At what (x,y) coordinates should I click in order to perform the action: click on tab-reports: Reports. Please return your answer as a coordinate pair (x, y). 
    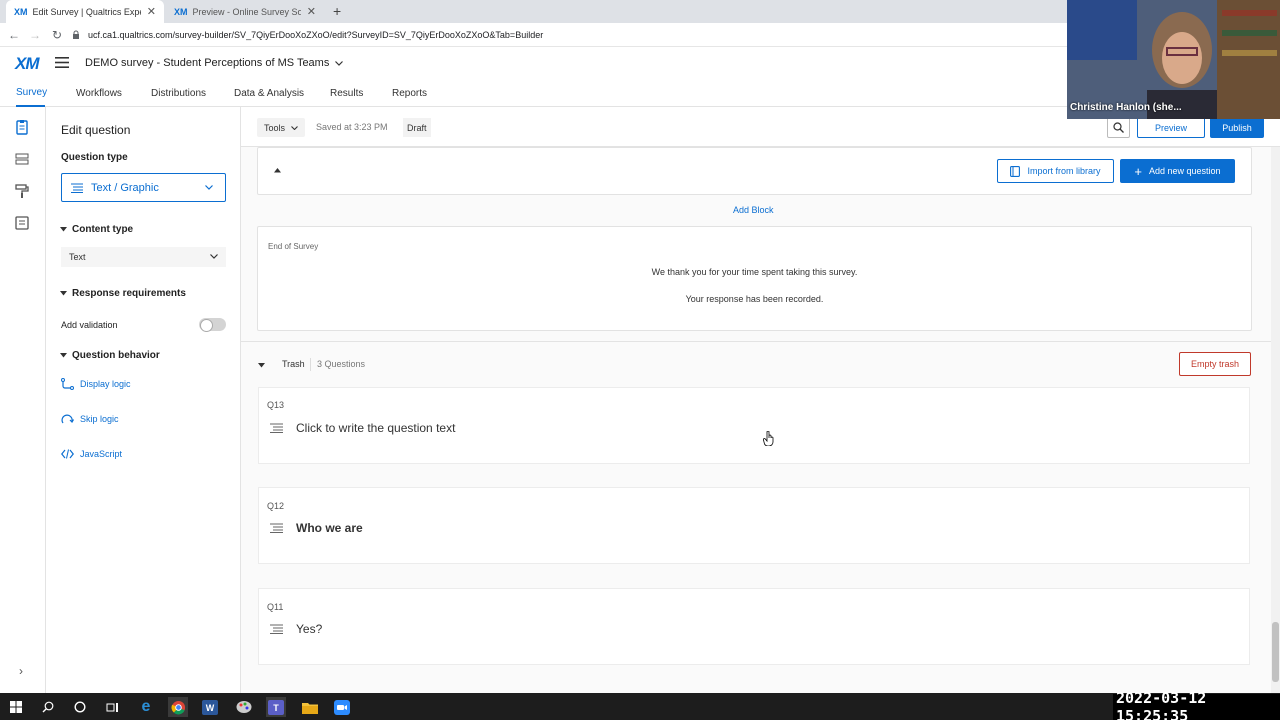
    Looking at the image, I should click on (409, 93).